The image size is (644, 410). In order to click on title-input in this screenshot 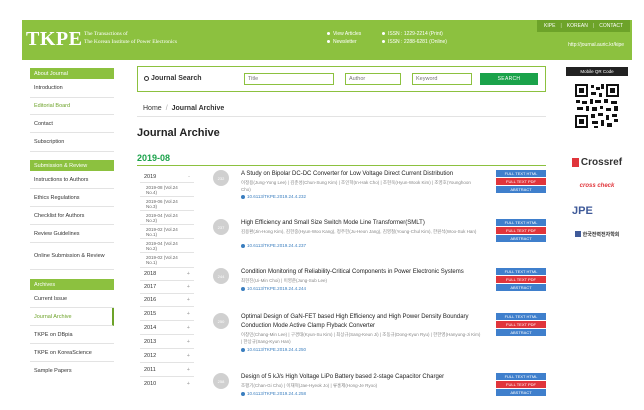, I will do `click(289, 79)`.